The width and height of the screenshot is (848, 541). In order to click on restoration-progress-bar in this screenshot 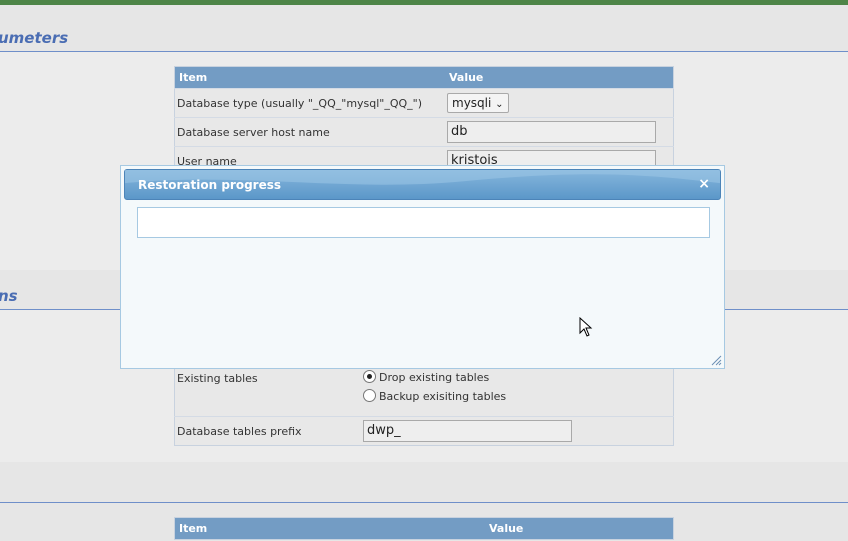, I will do `click(423, 222)`.